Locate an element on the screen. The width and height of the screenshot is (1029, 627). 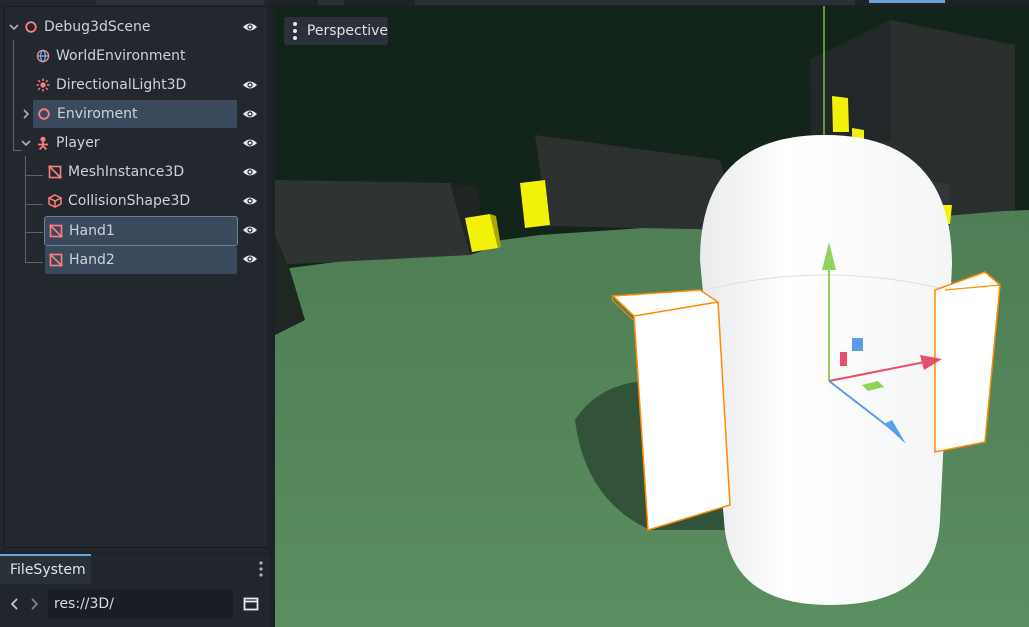
tree-item-debug3dscene: Debug3dScene is located at coordinates (129, 27).